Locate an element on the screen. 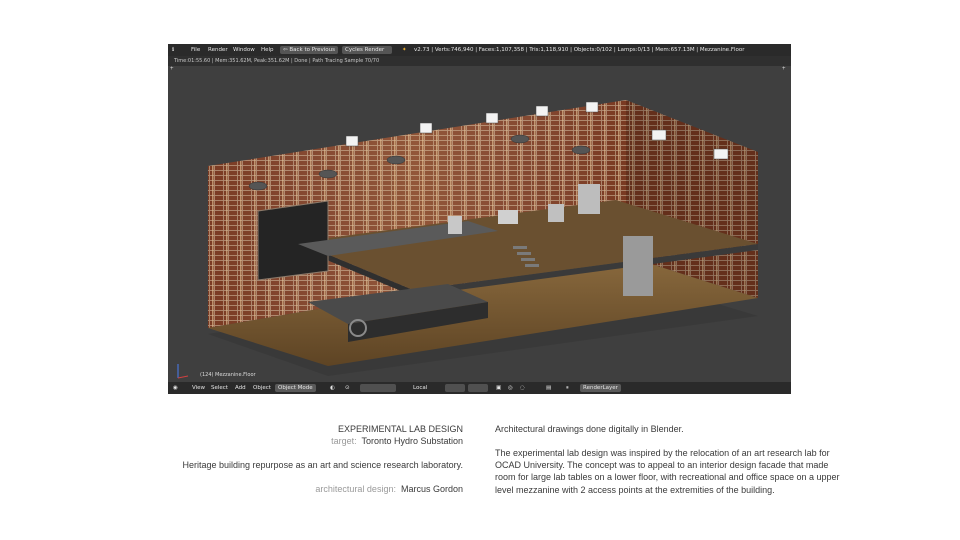 The height and width of the screenshot is (540, 960). menu-select: Select is located at coordinates (219, 388).